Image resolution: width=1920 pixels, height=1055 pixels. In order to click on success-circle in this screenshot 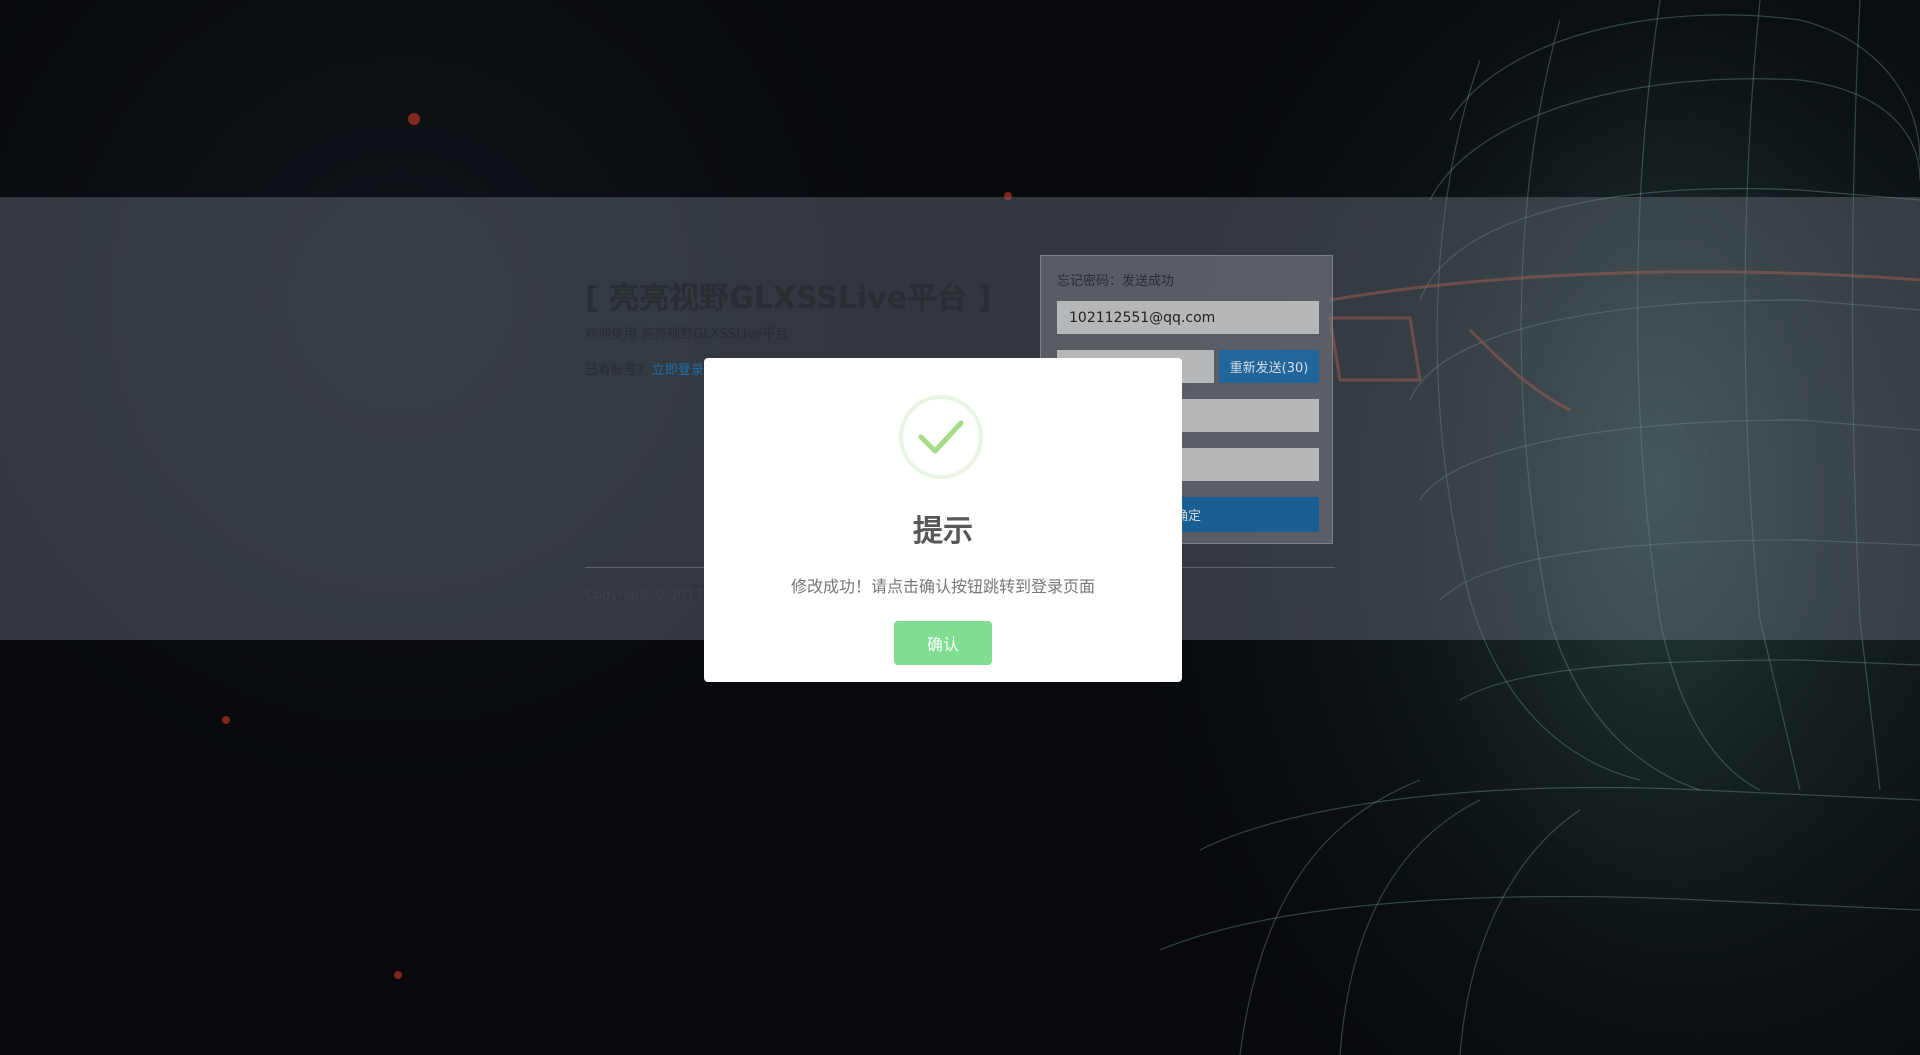, I will do `click(941, 437)`.